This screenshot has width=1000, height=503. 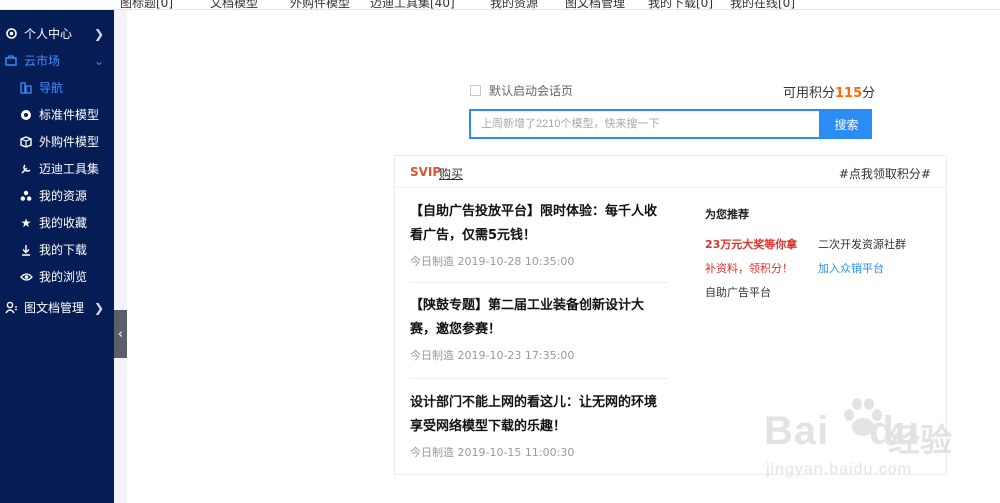 I want to click on toolbar-item: 图标题[0], so click(x=146, y=4).